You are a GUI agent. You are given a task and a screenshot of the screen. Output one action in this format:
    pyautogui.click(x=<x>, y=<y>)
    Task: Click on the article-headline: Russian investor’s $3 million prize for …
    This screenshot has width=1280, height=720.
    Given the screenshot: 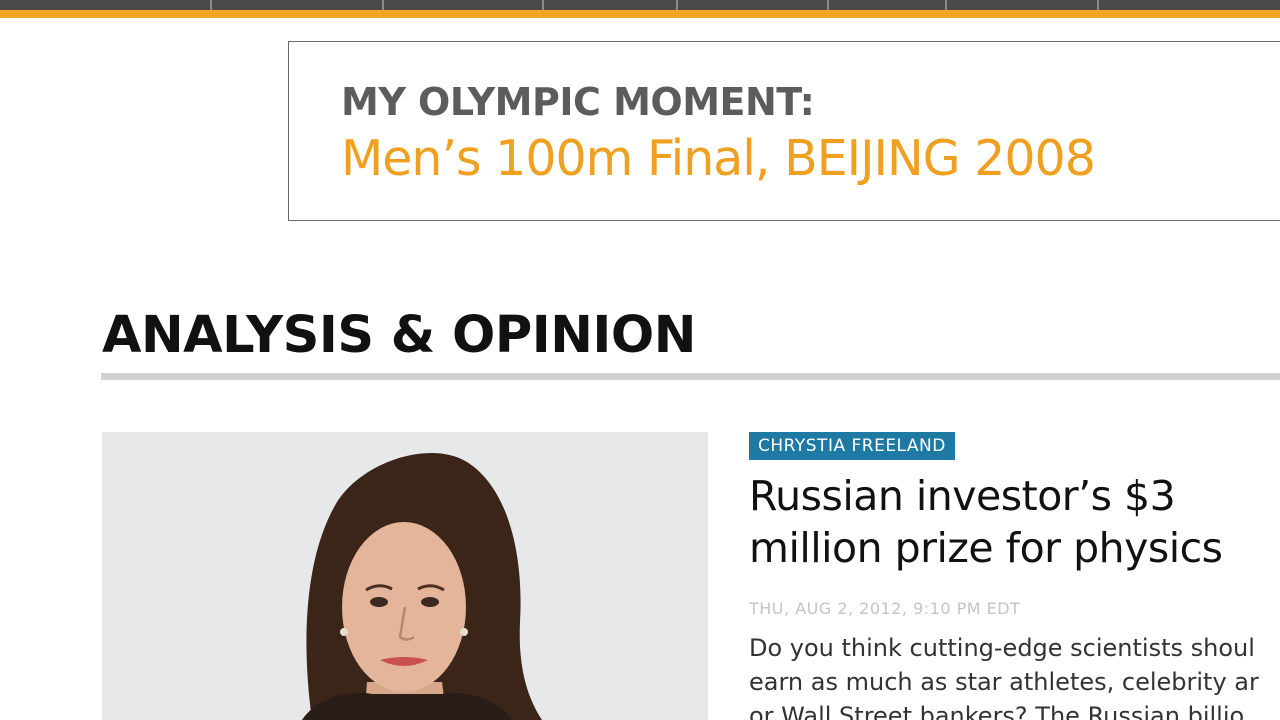 What is the action you would take?
    pyautogui.click(x=1014, y=522)
    